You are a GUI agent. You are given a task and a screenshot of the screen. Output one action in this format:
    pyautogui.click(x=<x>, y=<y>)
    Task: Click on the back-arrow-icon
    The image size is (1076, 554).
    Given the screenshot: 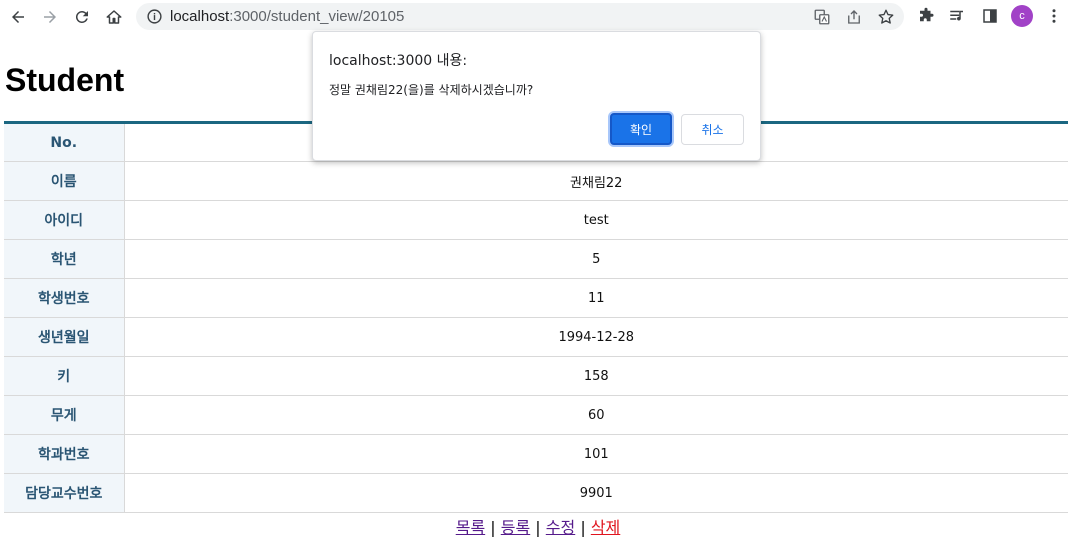 What is the action you would take?
    pyautogui.click(x=18, y=17)
    